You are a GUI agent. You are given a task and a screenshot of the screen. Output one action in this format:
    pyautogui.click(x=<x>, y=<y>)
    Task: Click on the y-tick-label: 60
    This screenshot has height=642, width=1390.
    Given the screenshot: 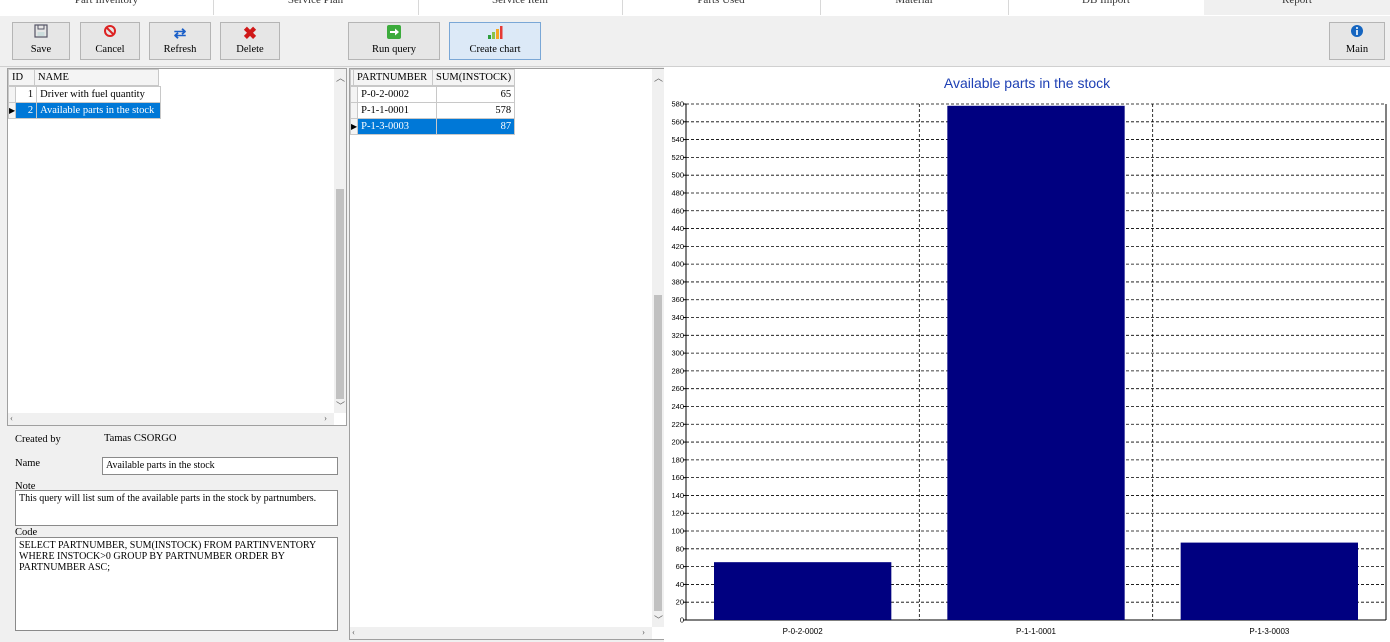 What is the action you would take?
    pyautogui.click(x=680, y=566)
    